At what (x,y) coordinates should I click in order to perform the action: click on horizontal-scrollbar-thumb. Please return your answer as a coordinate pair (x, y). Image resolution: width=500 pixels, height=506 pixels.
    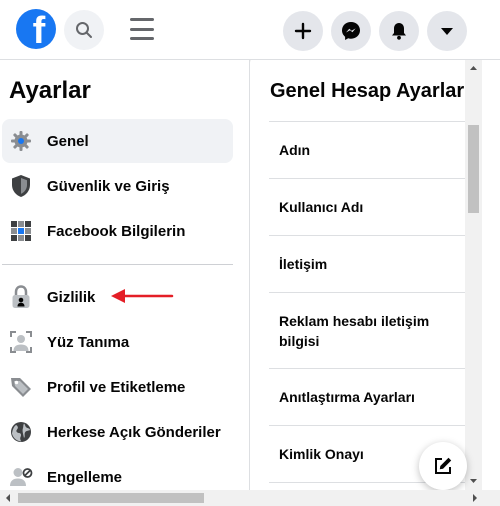
    Looking at the image, I should click on (111, 498).